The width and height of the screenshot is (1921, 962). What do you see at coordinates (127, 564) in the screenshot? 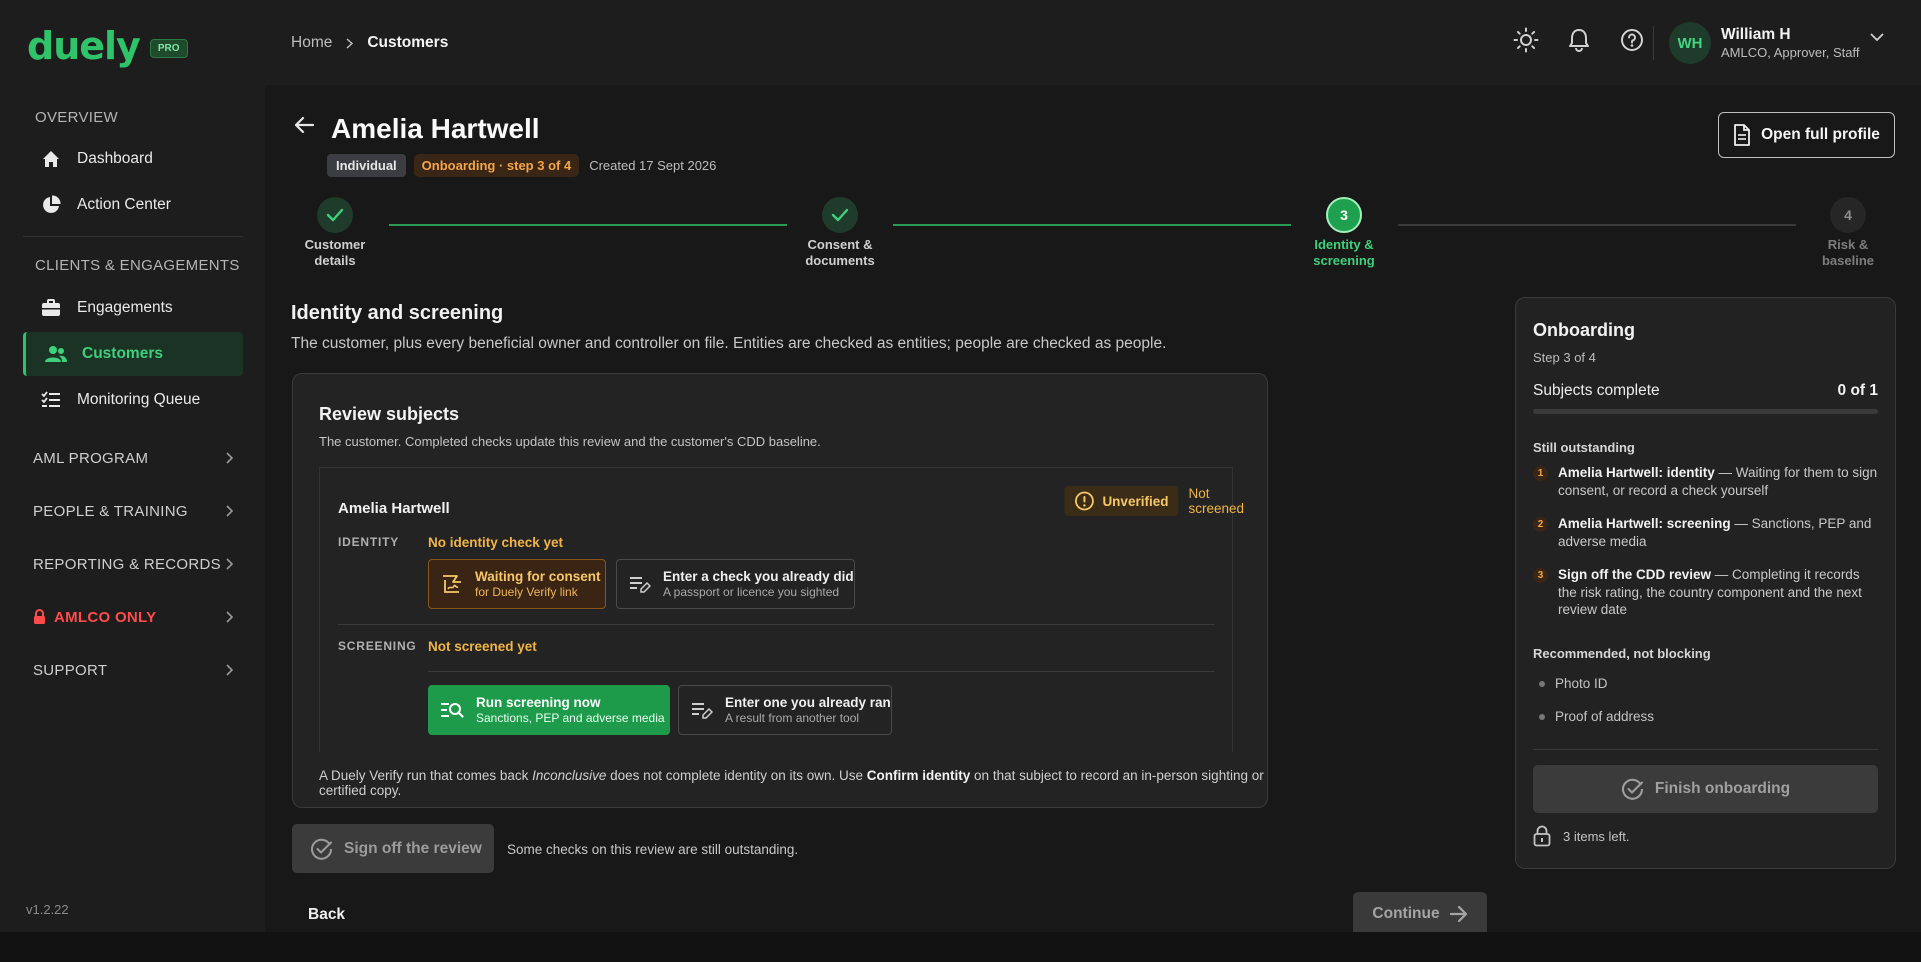
I see `nav-group-label: REPORTING & RECORDS` at bounding box center [127, 564].